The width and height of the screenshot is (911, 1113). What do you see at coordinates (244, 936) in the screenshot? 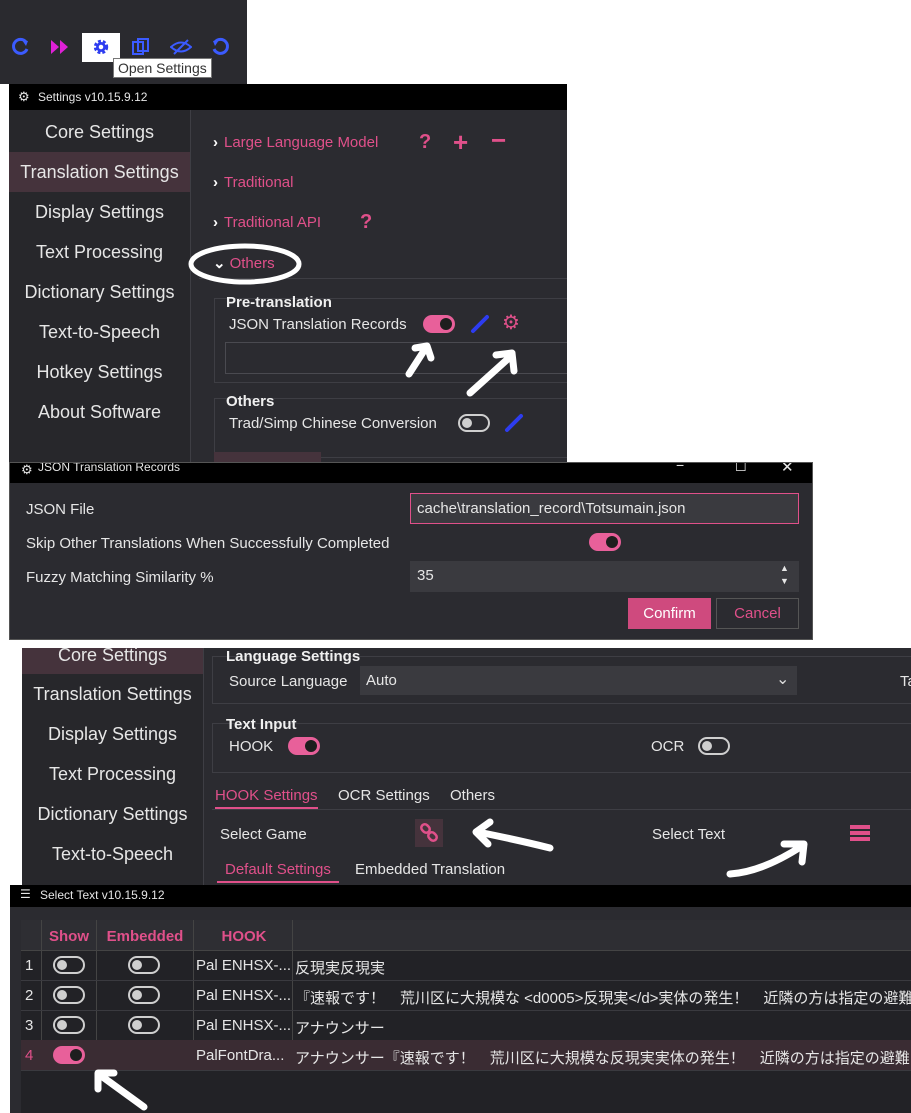
I see `column-header-hook: HOOK` at bounding box center [244, 936].